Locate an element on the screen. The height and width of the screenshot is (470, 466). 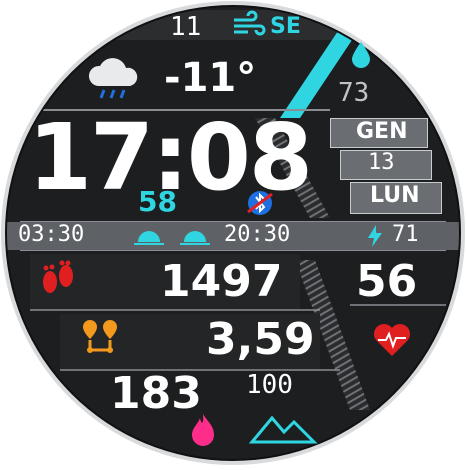
temperature: -11° is located at coordinates (210, 78).